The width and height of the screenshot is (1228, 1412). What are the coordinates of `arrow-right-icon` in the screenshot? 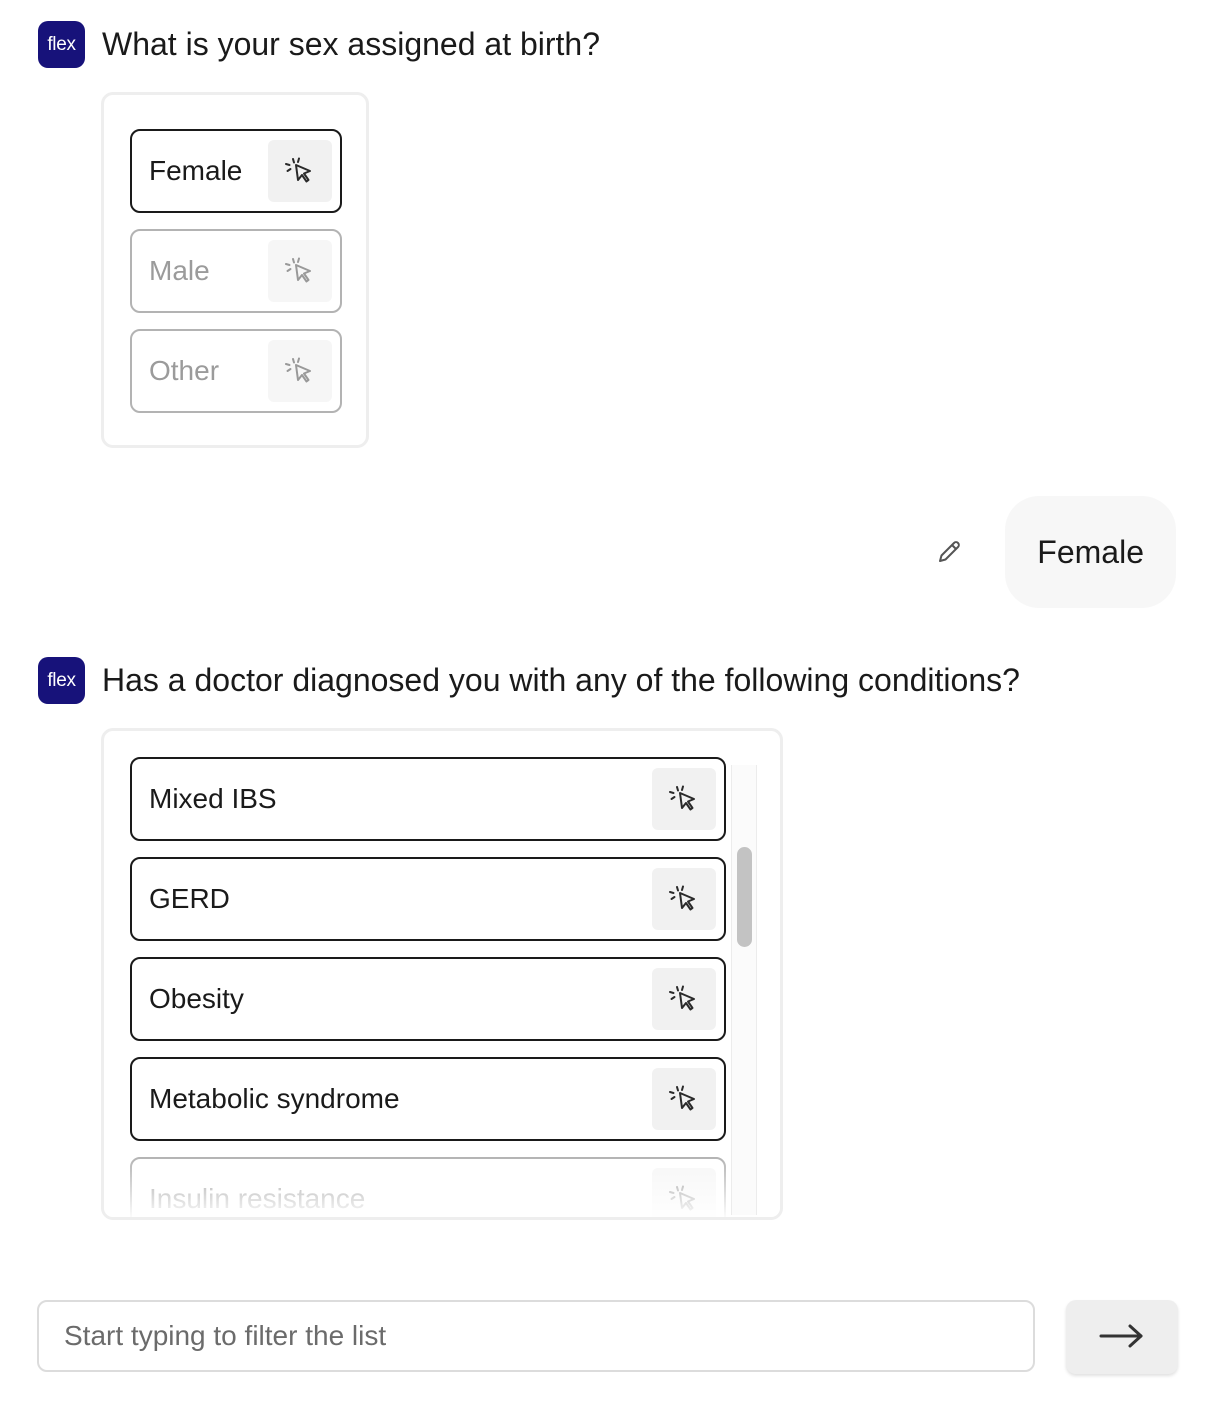 It's located at (1122, 1337).